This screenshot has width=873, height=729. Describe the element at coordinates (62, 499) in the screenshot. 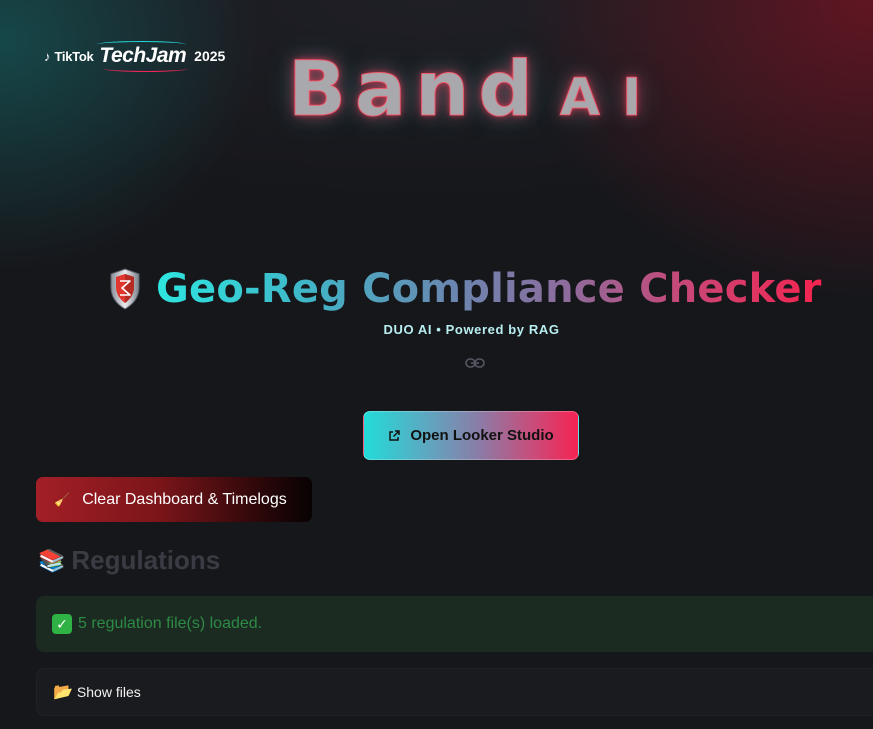

I see `broom-icon: 🧹` at that location.